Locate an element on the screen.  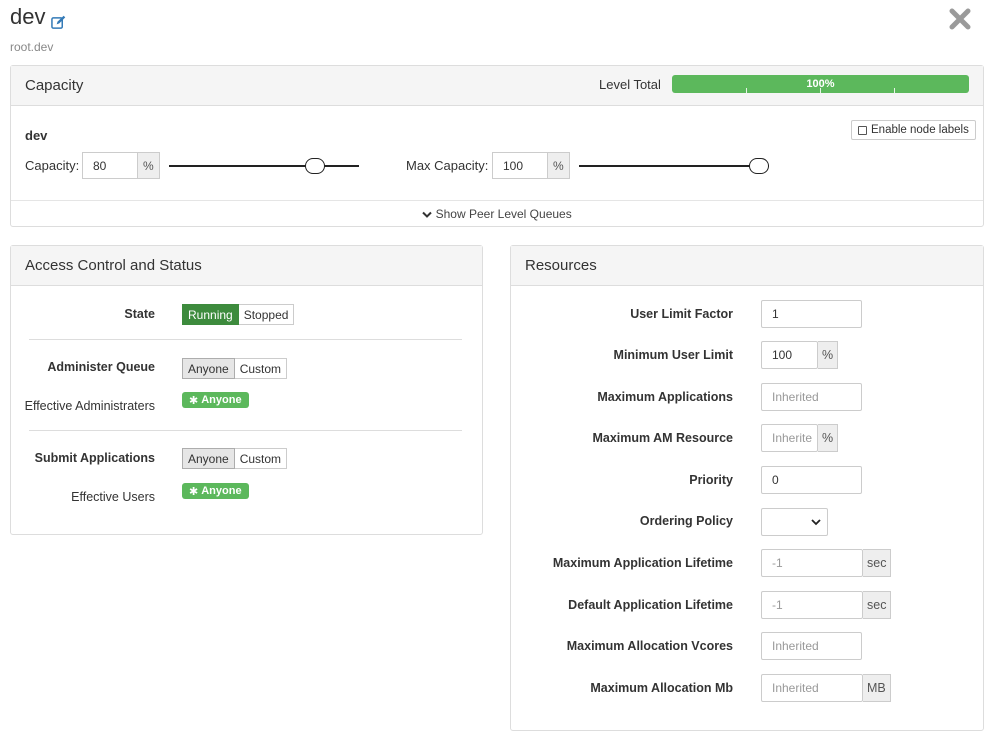
maximum-application-lifetime-control: -1 sec is located at coordinates (826, 563).